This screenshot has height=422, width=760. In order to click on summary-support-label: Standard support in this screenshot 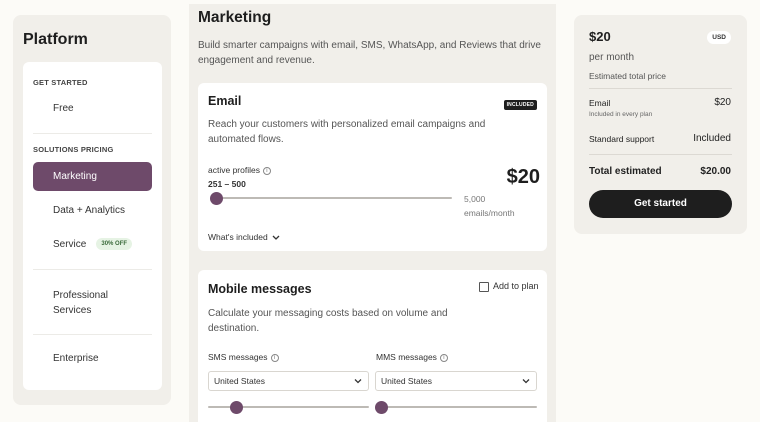, I will do `click(622, 139)`.